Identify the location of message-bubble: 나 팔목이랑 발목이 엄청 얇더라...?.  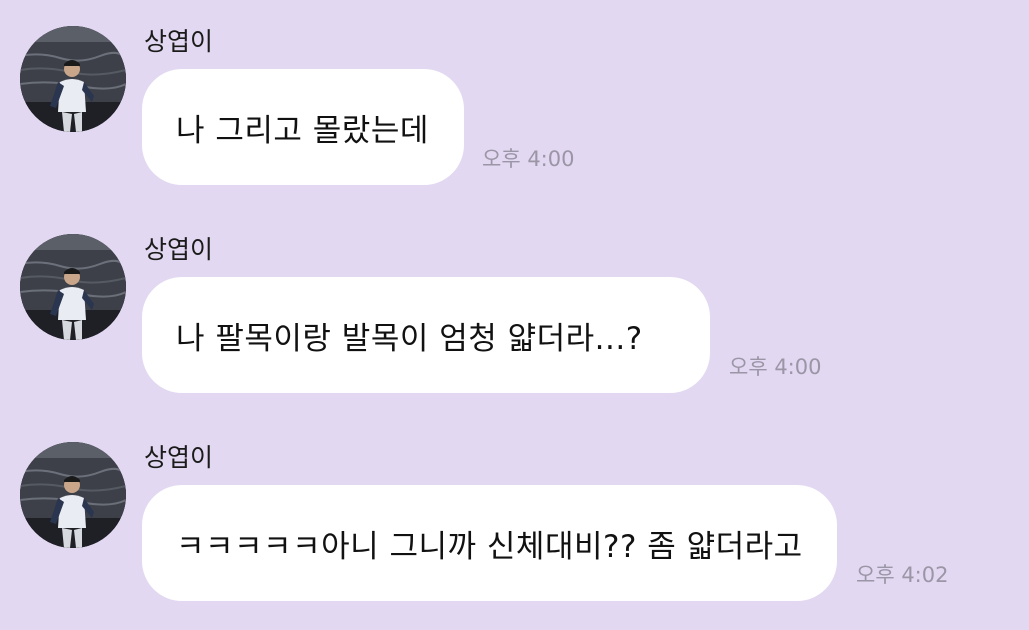
(426, 335).